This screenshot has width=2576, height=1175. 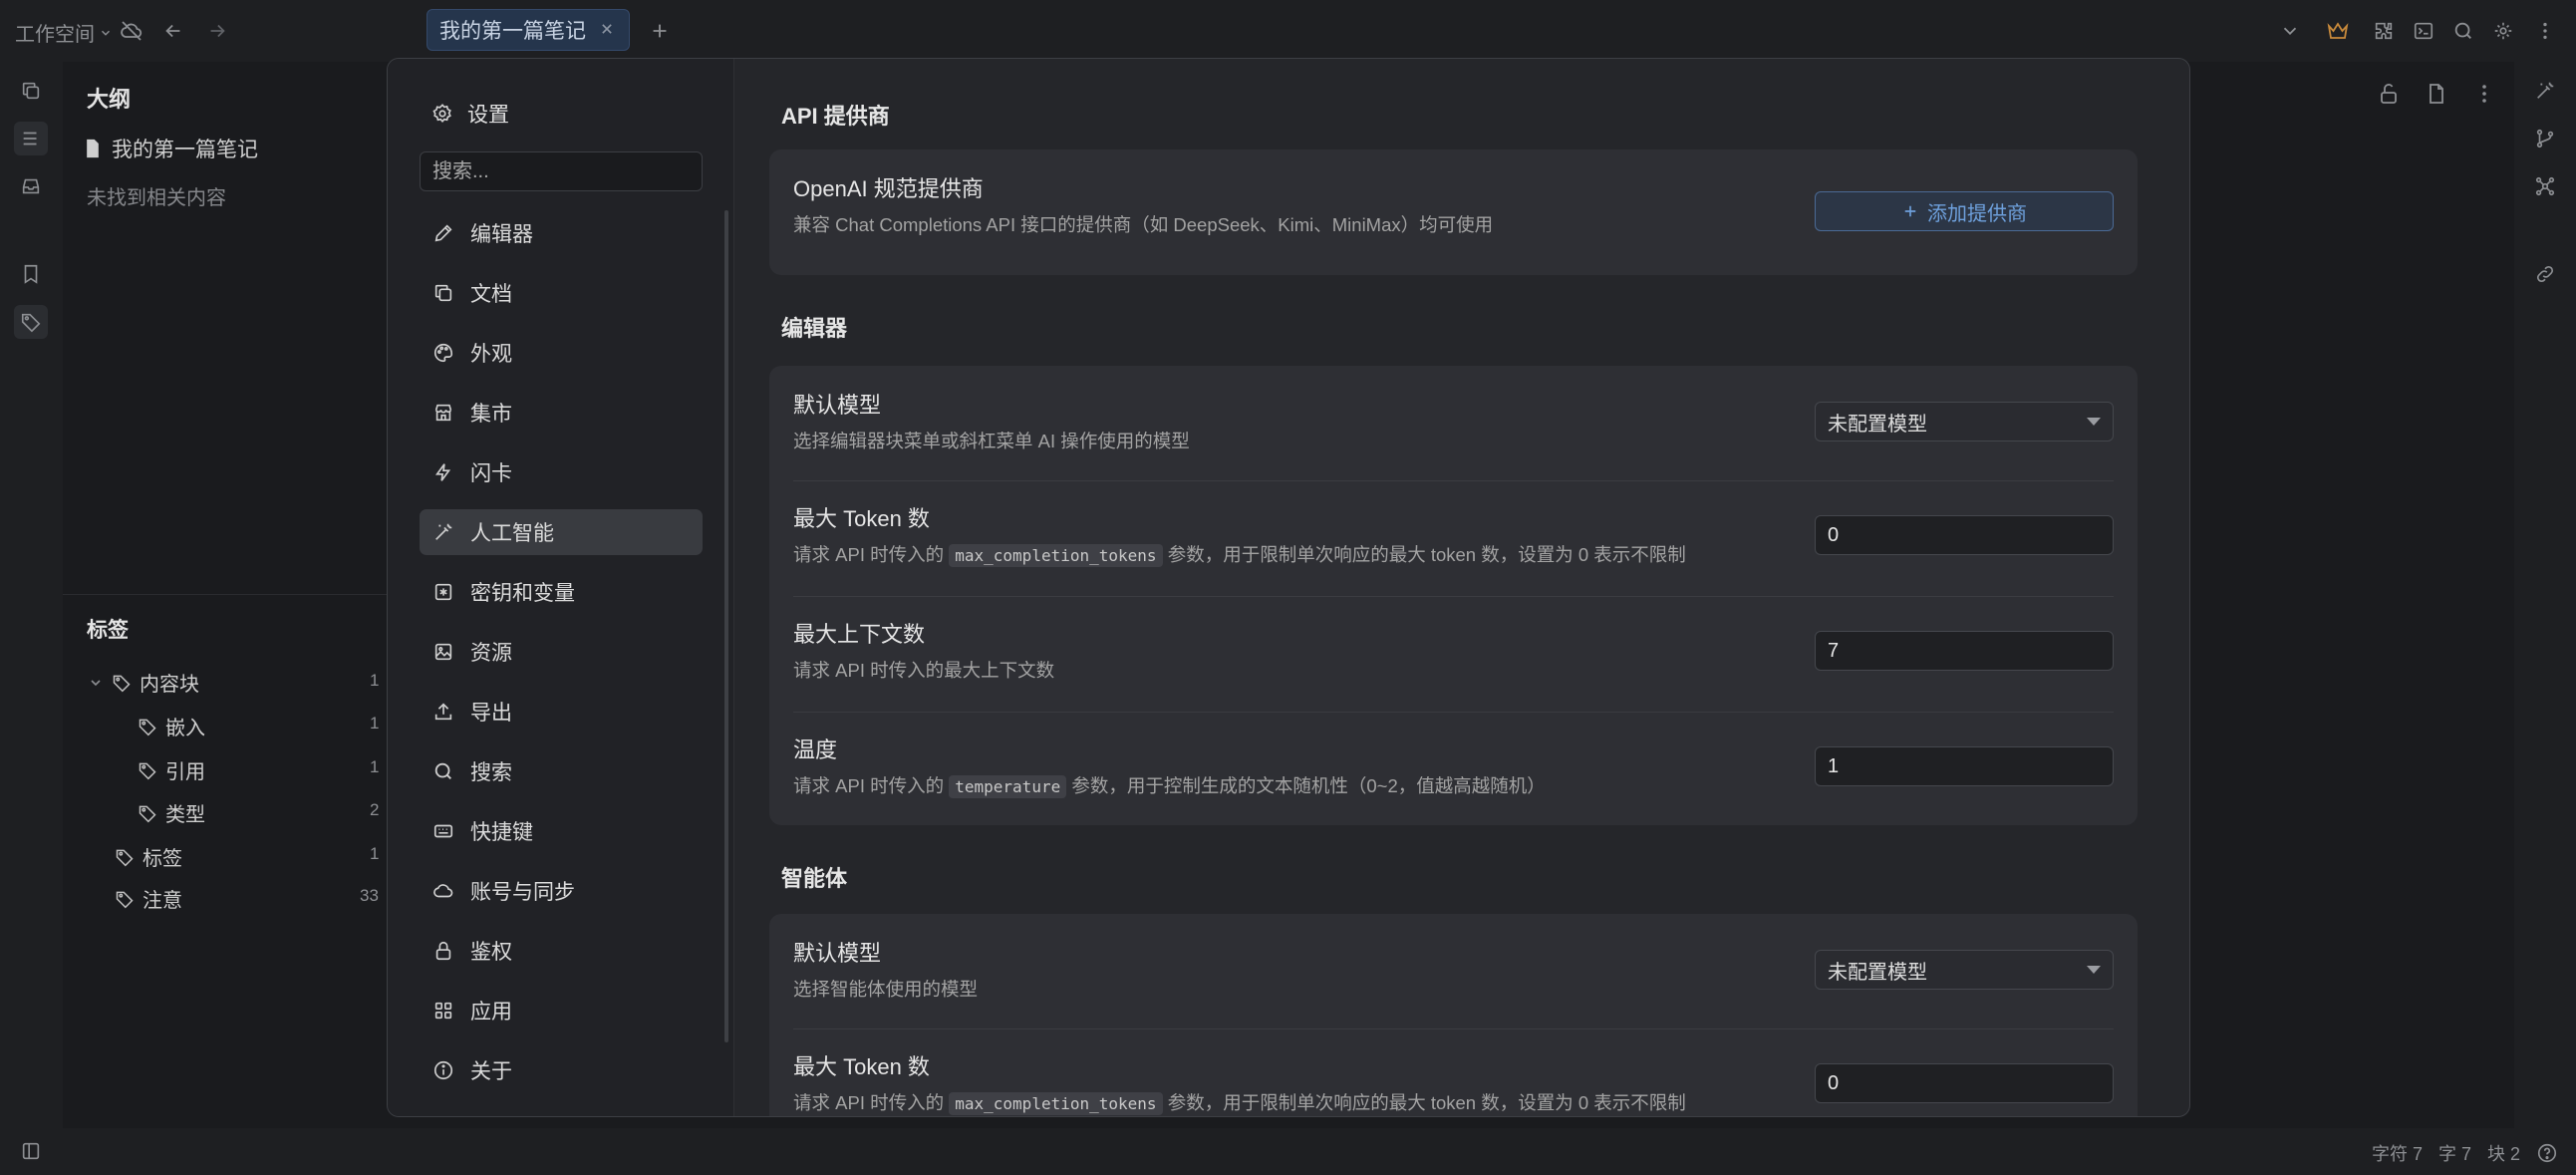 What do you see at coordinates (171, 769) in the screenshot?
I see `tag-item-reference: 引用` at bounding box center [171, 769].